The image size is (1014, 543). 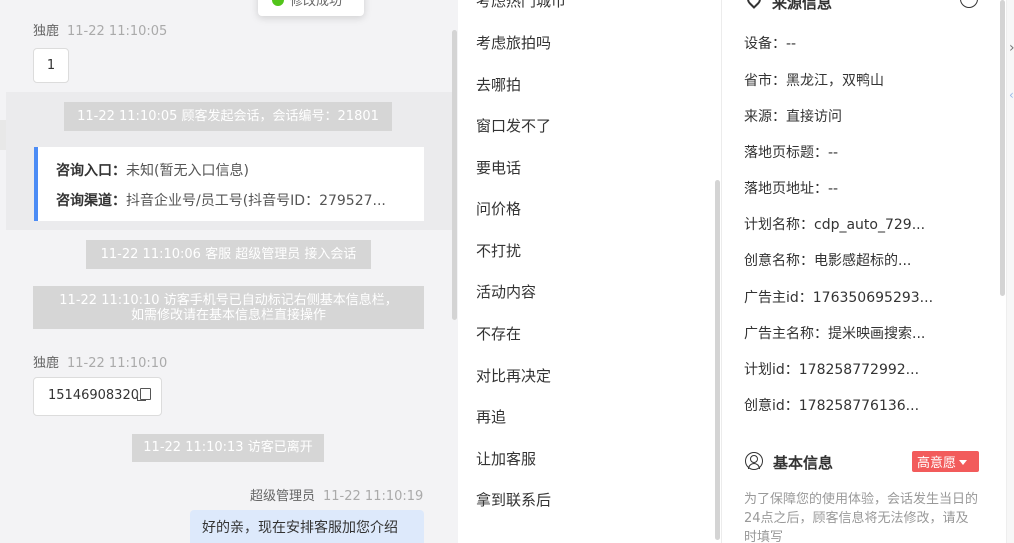 I want to click on sender-name: 超级管理员, so click(x=283, y=496).